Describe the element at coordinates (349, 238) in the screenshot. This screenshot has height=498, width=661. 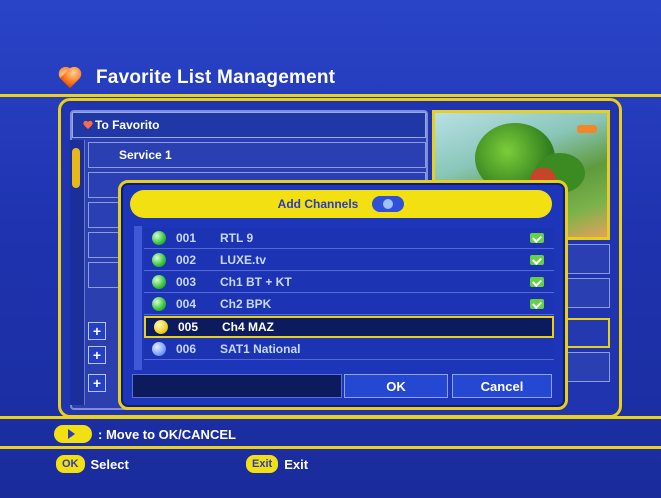
I see `channel-row: 001 RTL 9` at that location.